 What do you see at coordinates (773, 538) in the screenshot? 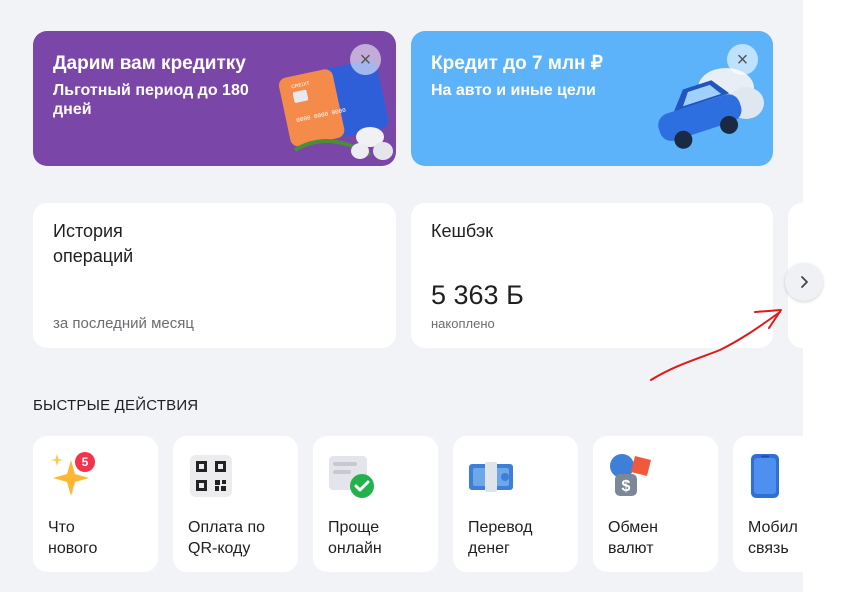
I see `action-label: Мобил связь` at bounding box center [773, 538].